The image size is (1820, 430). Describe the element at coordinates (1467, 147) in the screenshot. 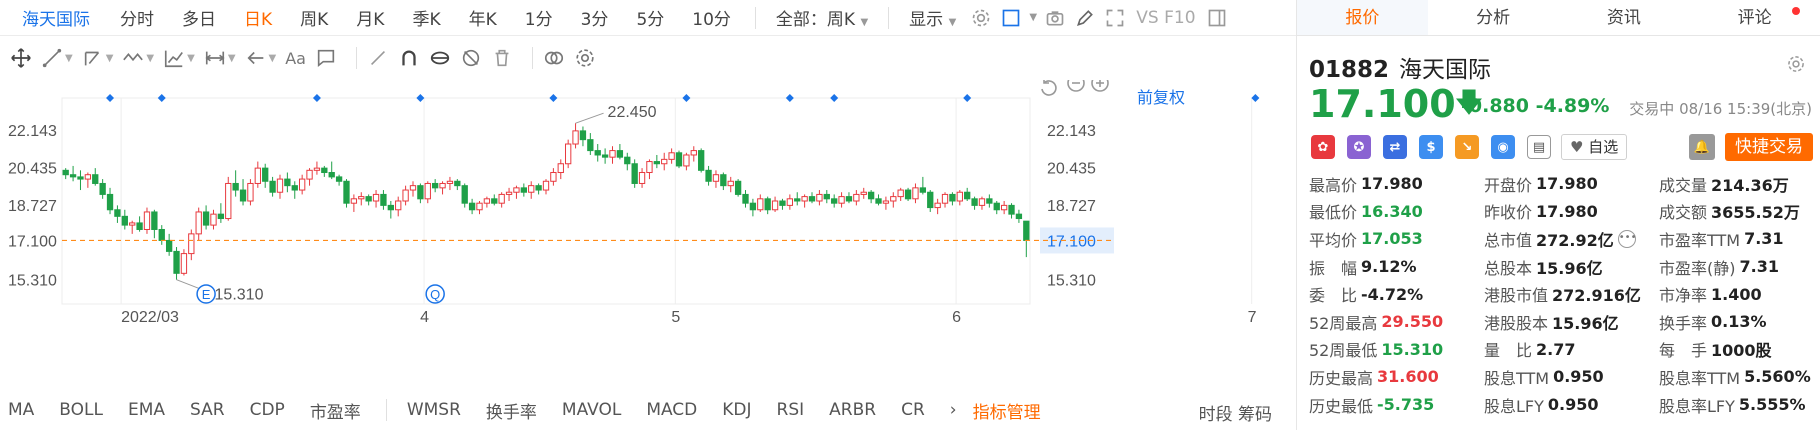

I see `trend-icon: ↘` at that location.